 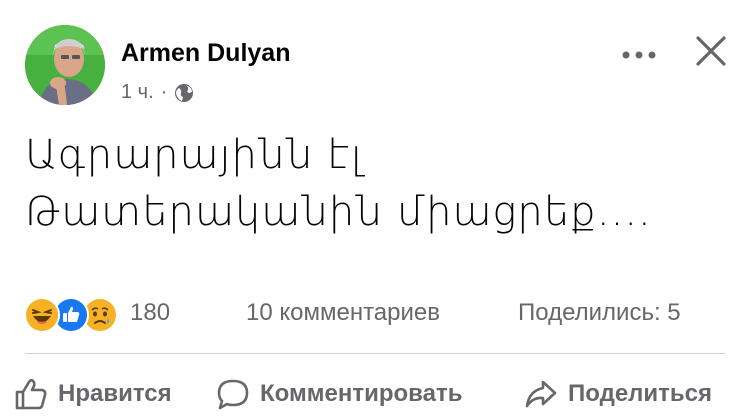 I want to click on divider, so click(x=375, y=353).